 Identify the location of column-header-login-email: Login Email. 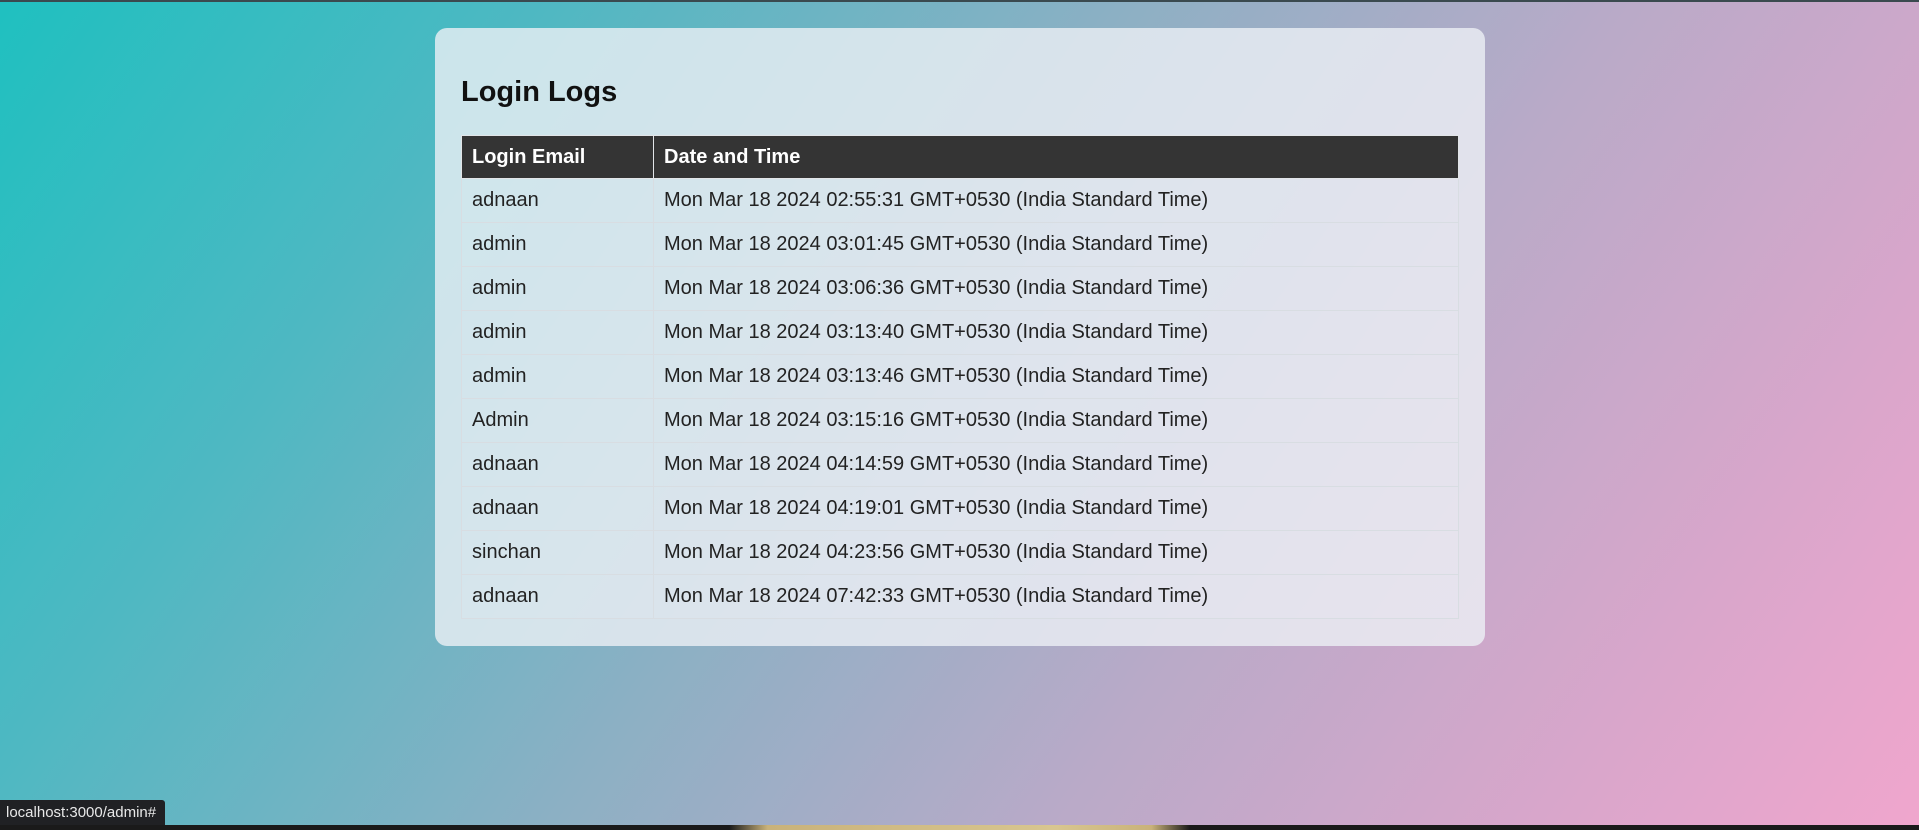
(557, 157).